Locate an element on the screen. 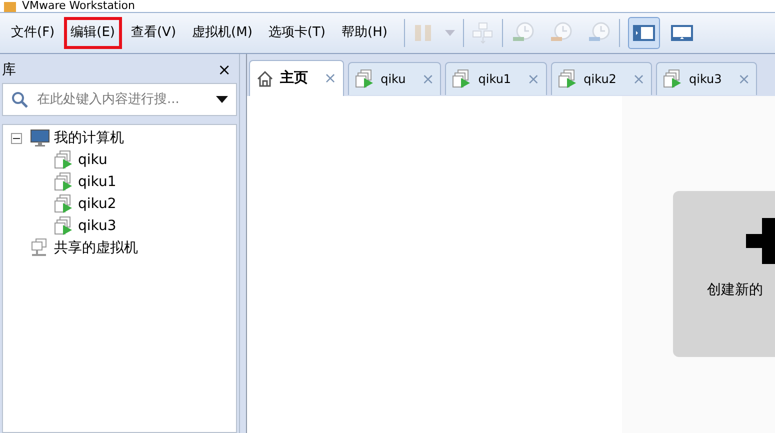 This screenshot has height=433, width=775. menu-item: 文件(F) is located at coordinates (33, 33).